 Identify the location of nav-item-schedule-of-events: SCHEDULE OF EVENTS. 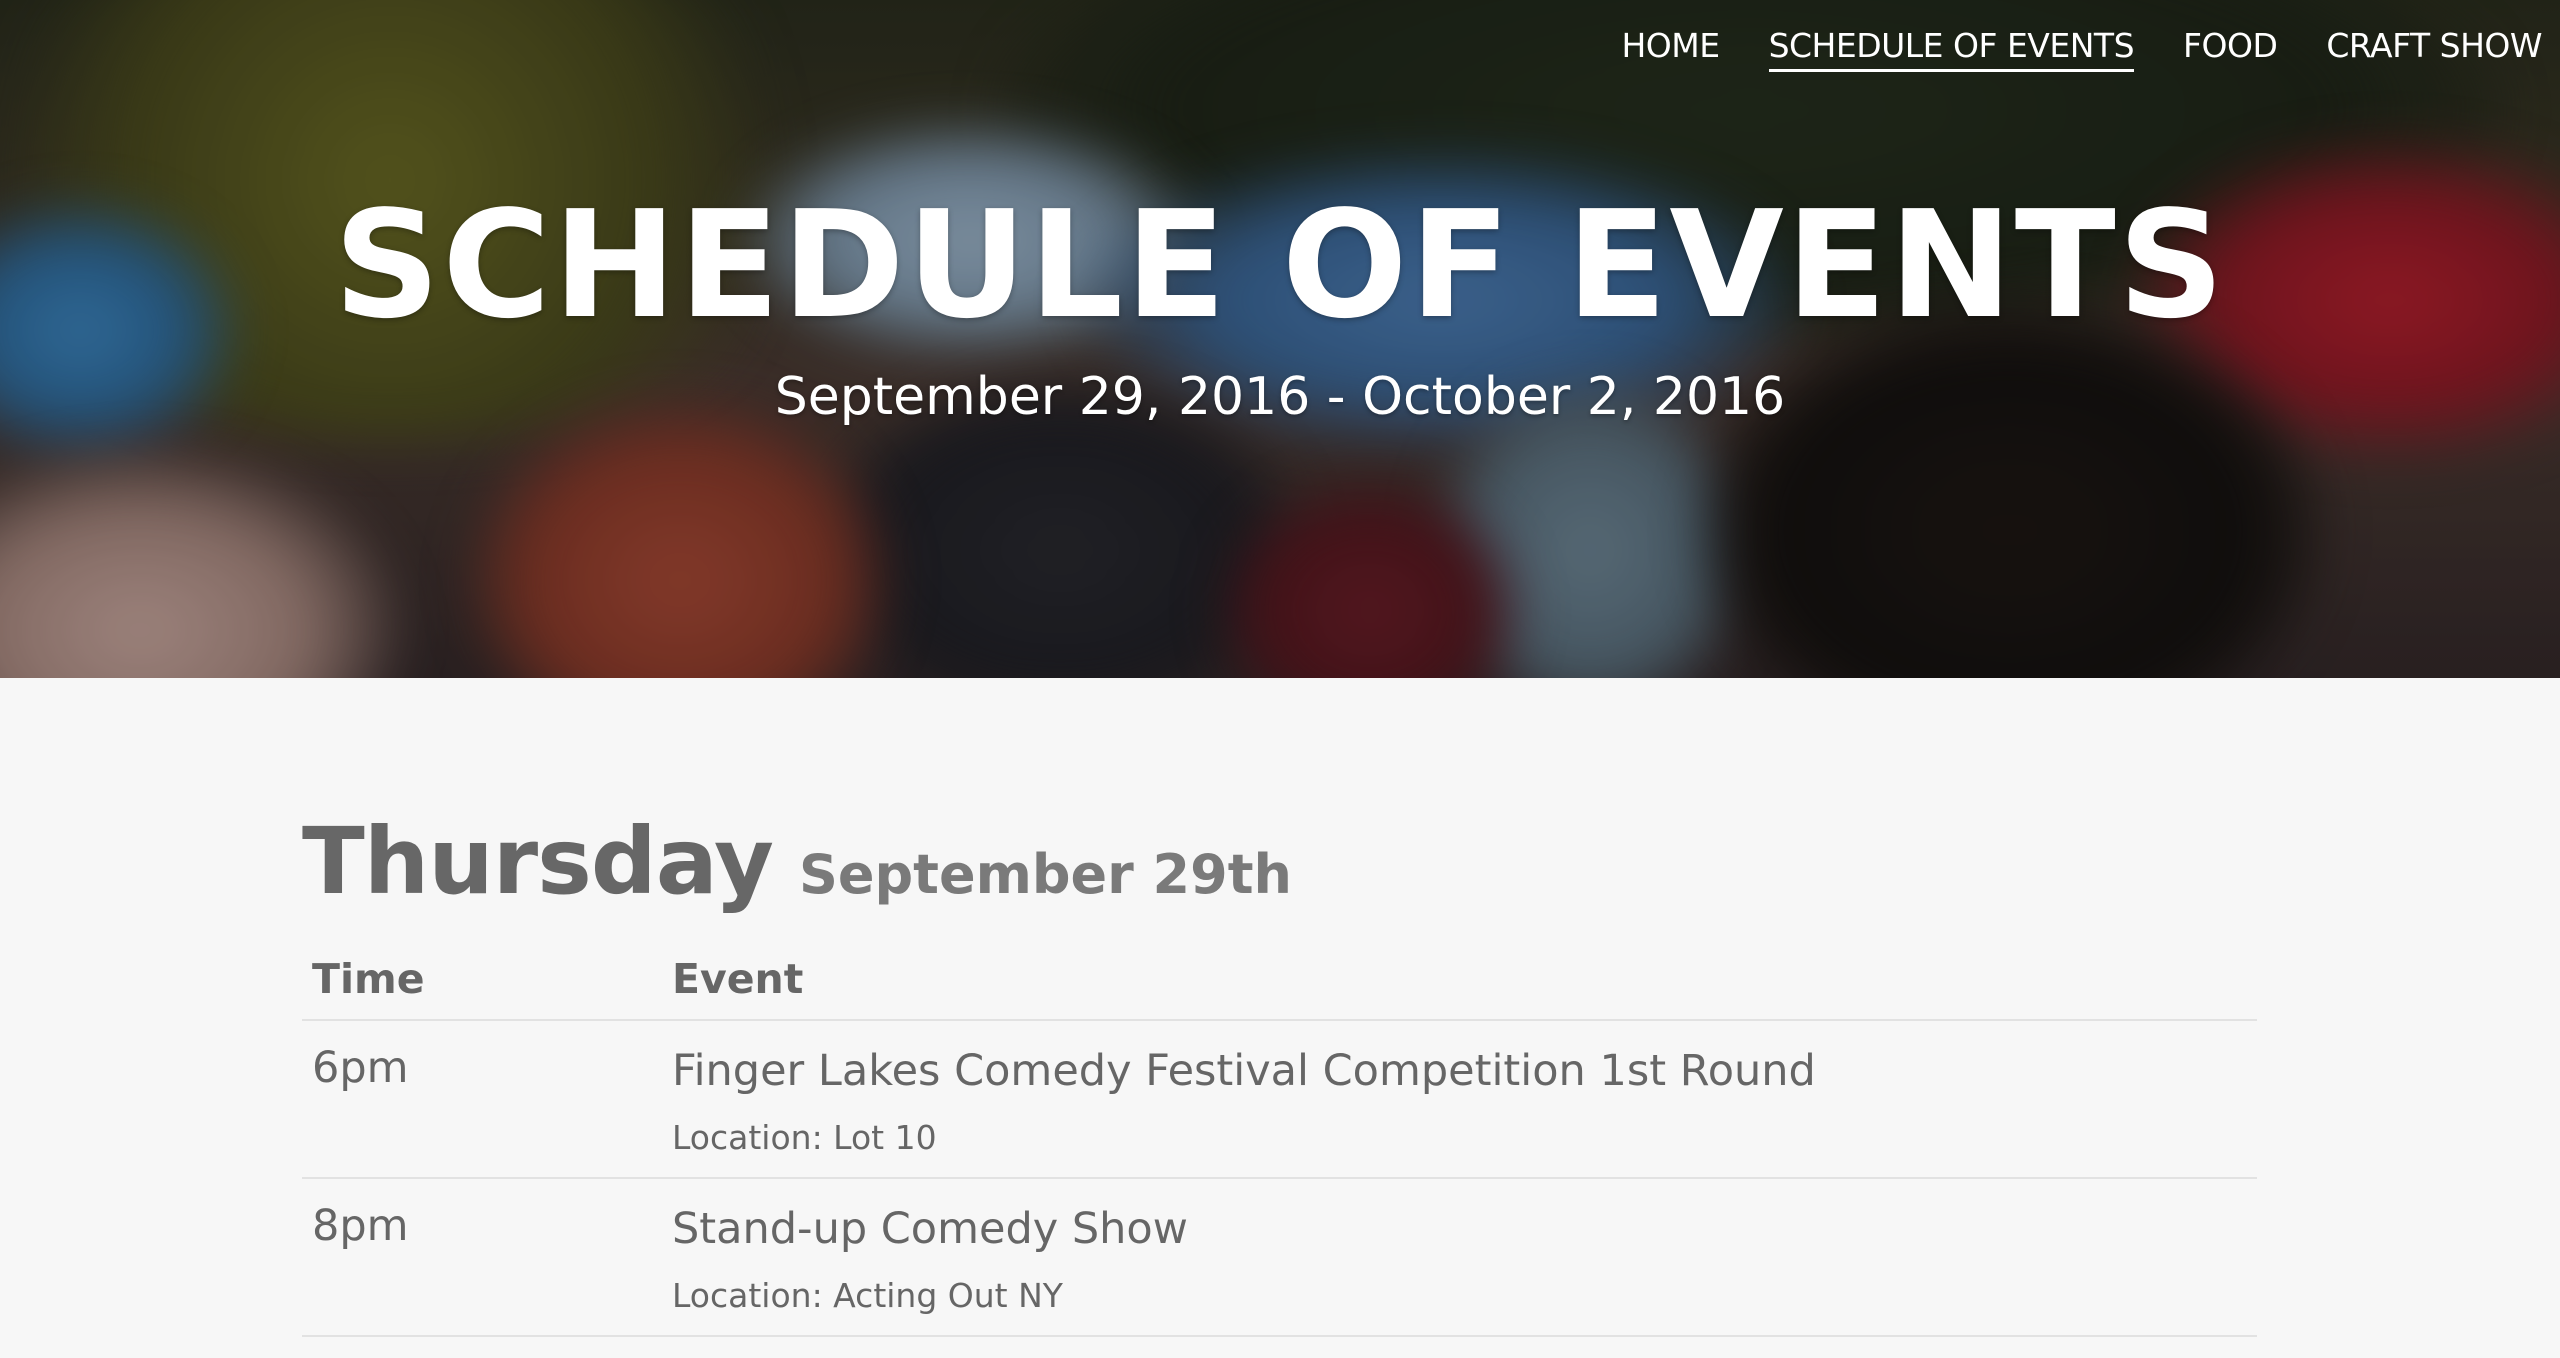
(1951, 49).